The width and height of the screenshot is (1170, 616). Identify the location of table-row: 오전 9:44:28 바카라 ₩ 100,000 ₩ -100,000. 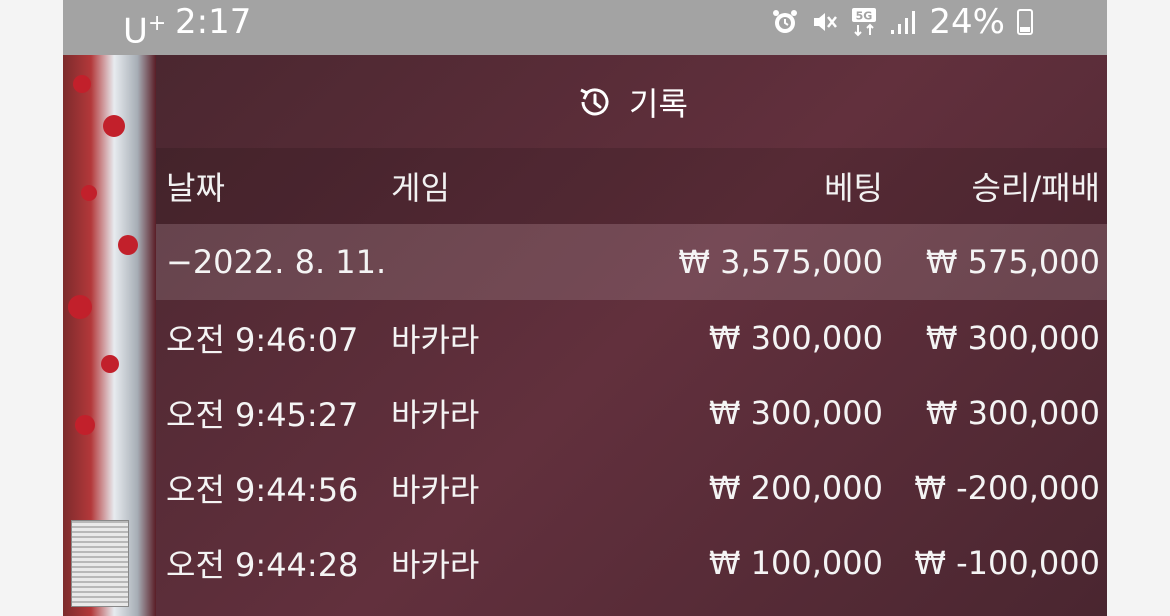
(631, 562).